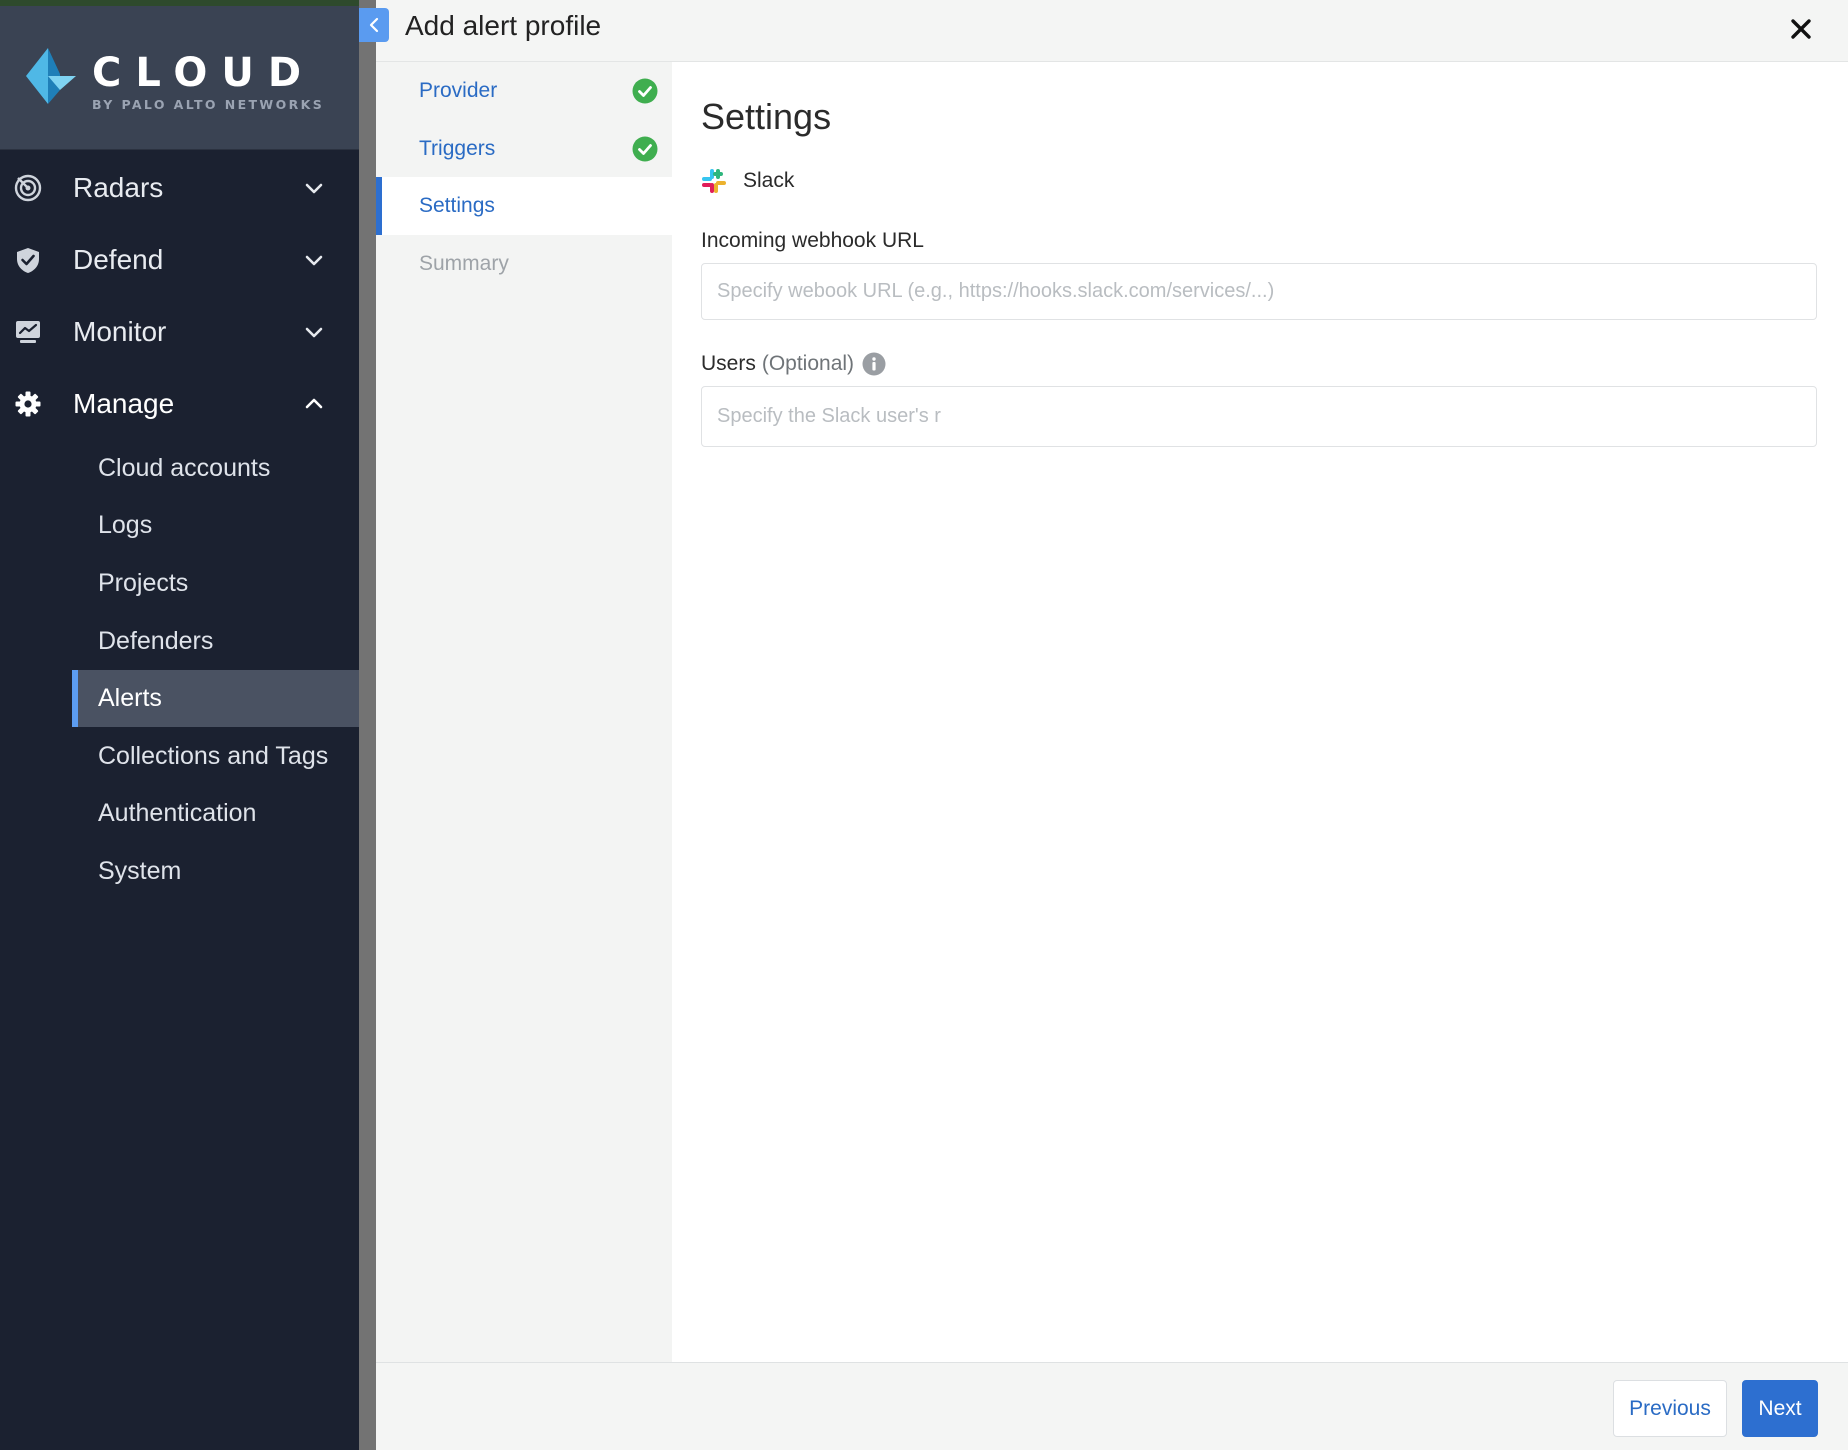  I want to click on nav-manage: Manage, so click(179, 404).